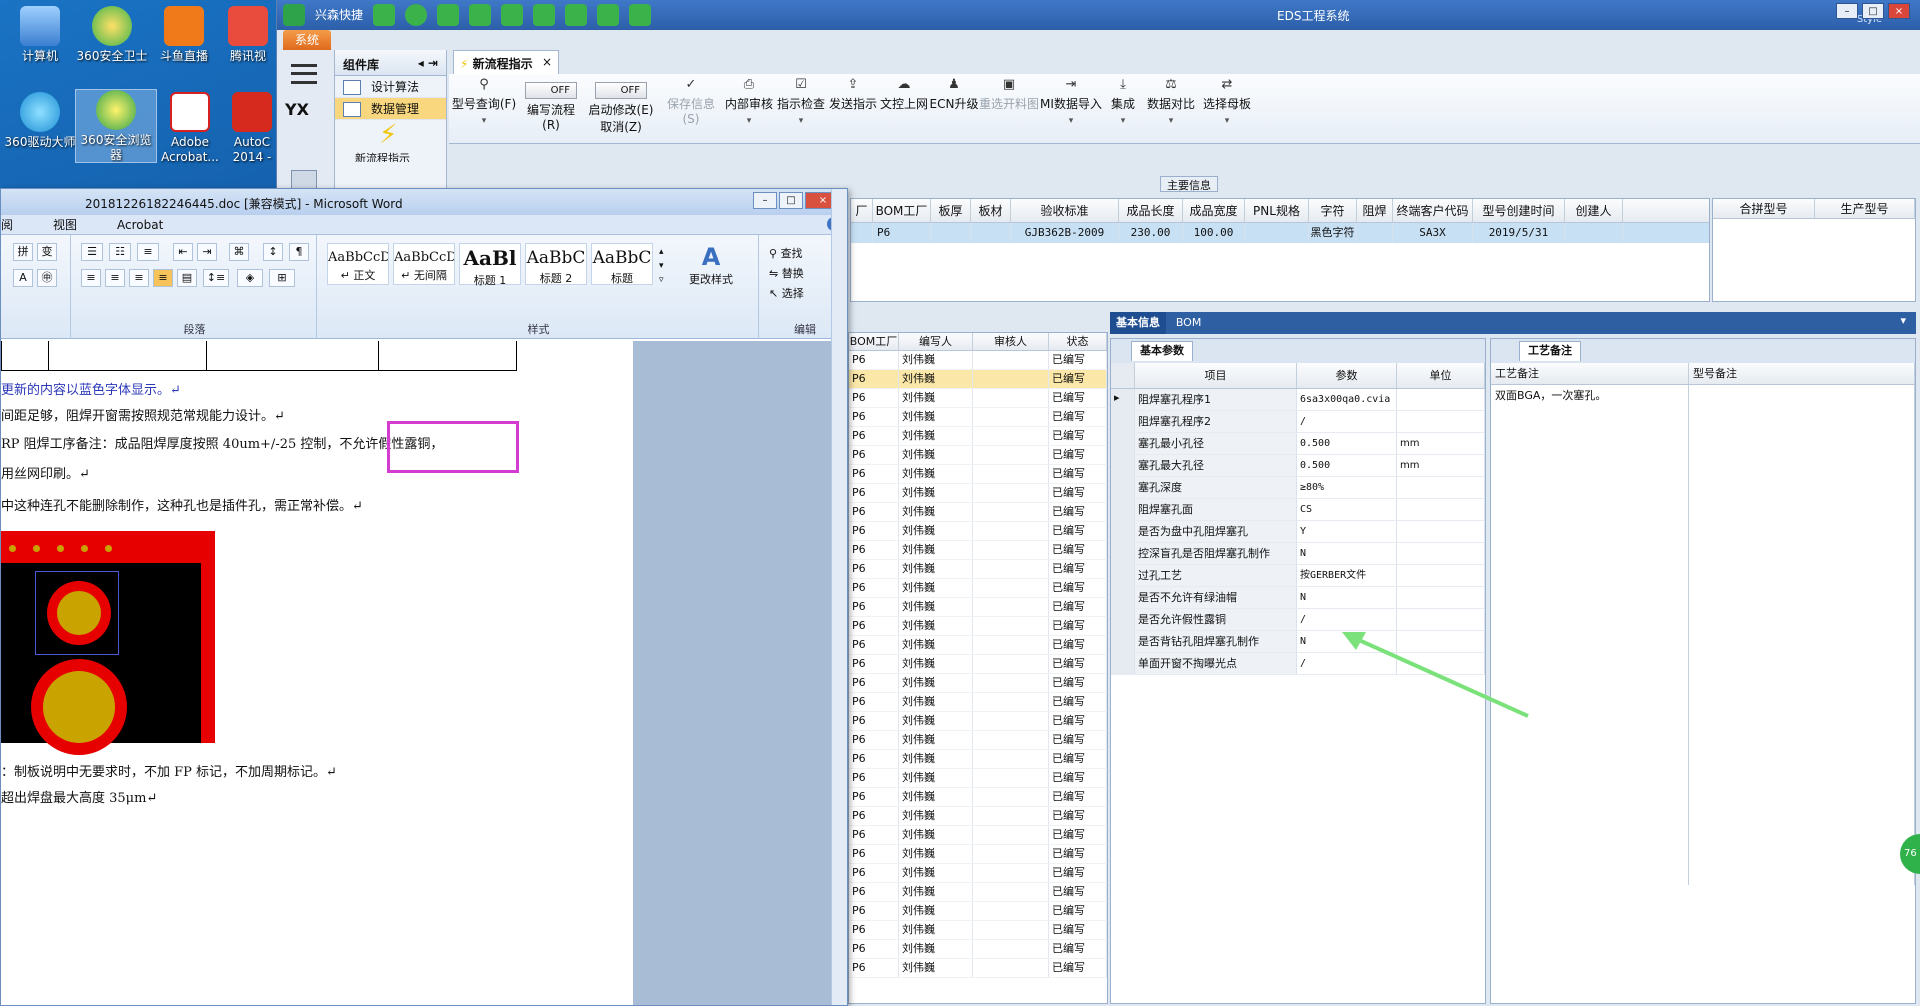 This screenshot has width=1920, height=1006. What do you see at coordinates (1171, 109) in the screenshot?
I see `data-compare-button: ⚖ 数据对比 ▾` at bounding box center [1171, 109].